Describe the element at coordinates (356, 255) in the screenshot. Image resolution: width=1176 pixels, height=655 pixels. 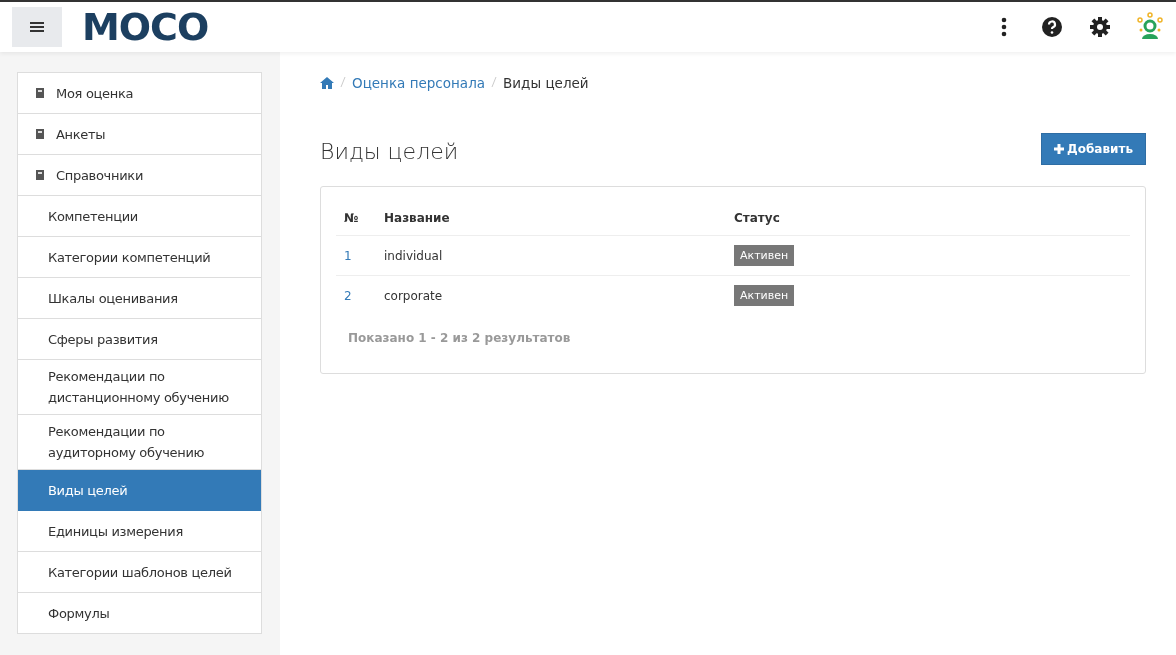
I see `row-number: 1` at that location.